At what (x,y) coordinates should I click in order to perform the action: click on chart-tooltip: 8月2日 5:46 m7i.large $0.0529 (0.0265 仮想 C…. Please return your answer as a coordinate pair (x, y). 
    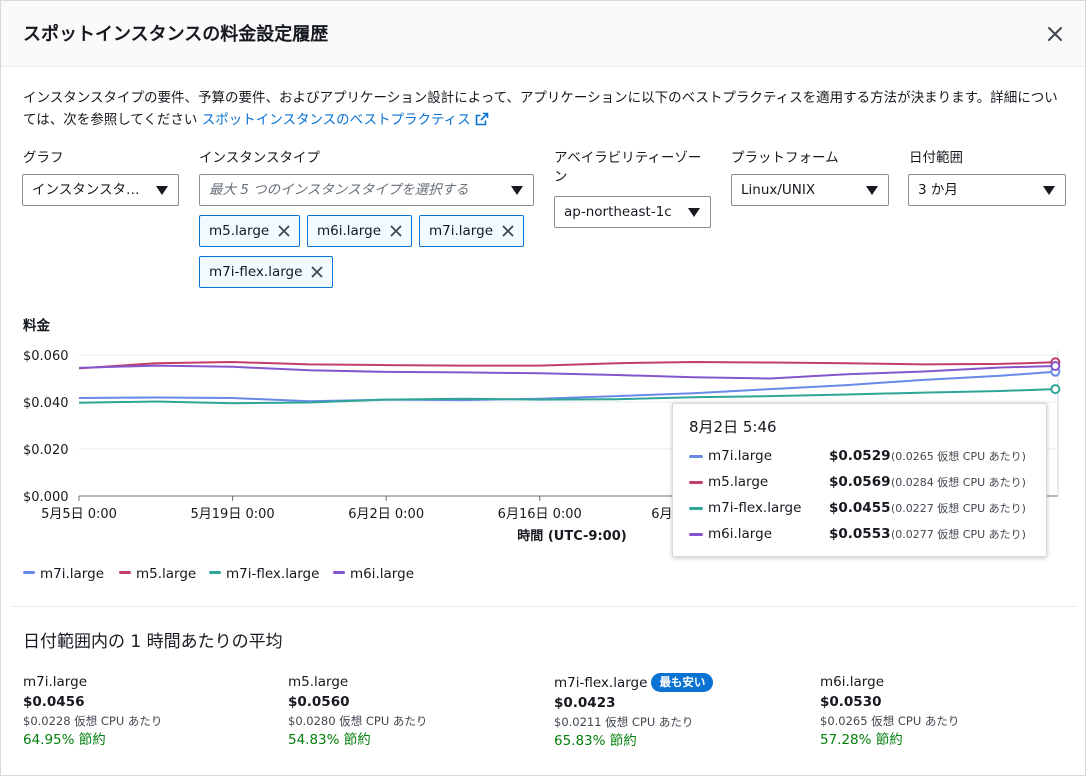
    Looking at the image, I should click on (859, 480).